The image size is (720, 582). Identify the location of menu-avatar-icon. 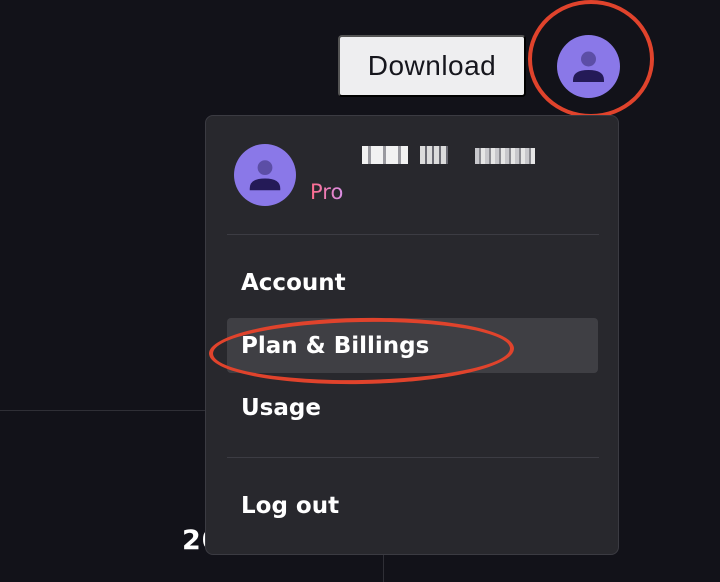
(265, 175).